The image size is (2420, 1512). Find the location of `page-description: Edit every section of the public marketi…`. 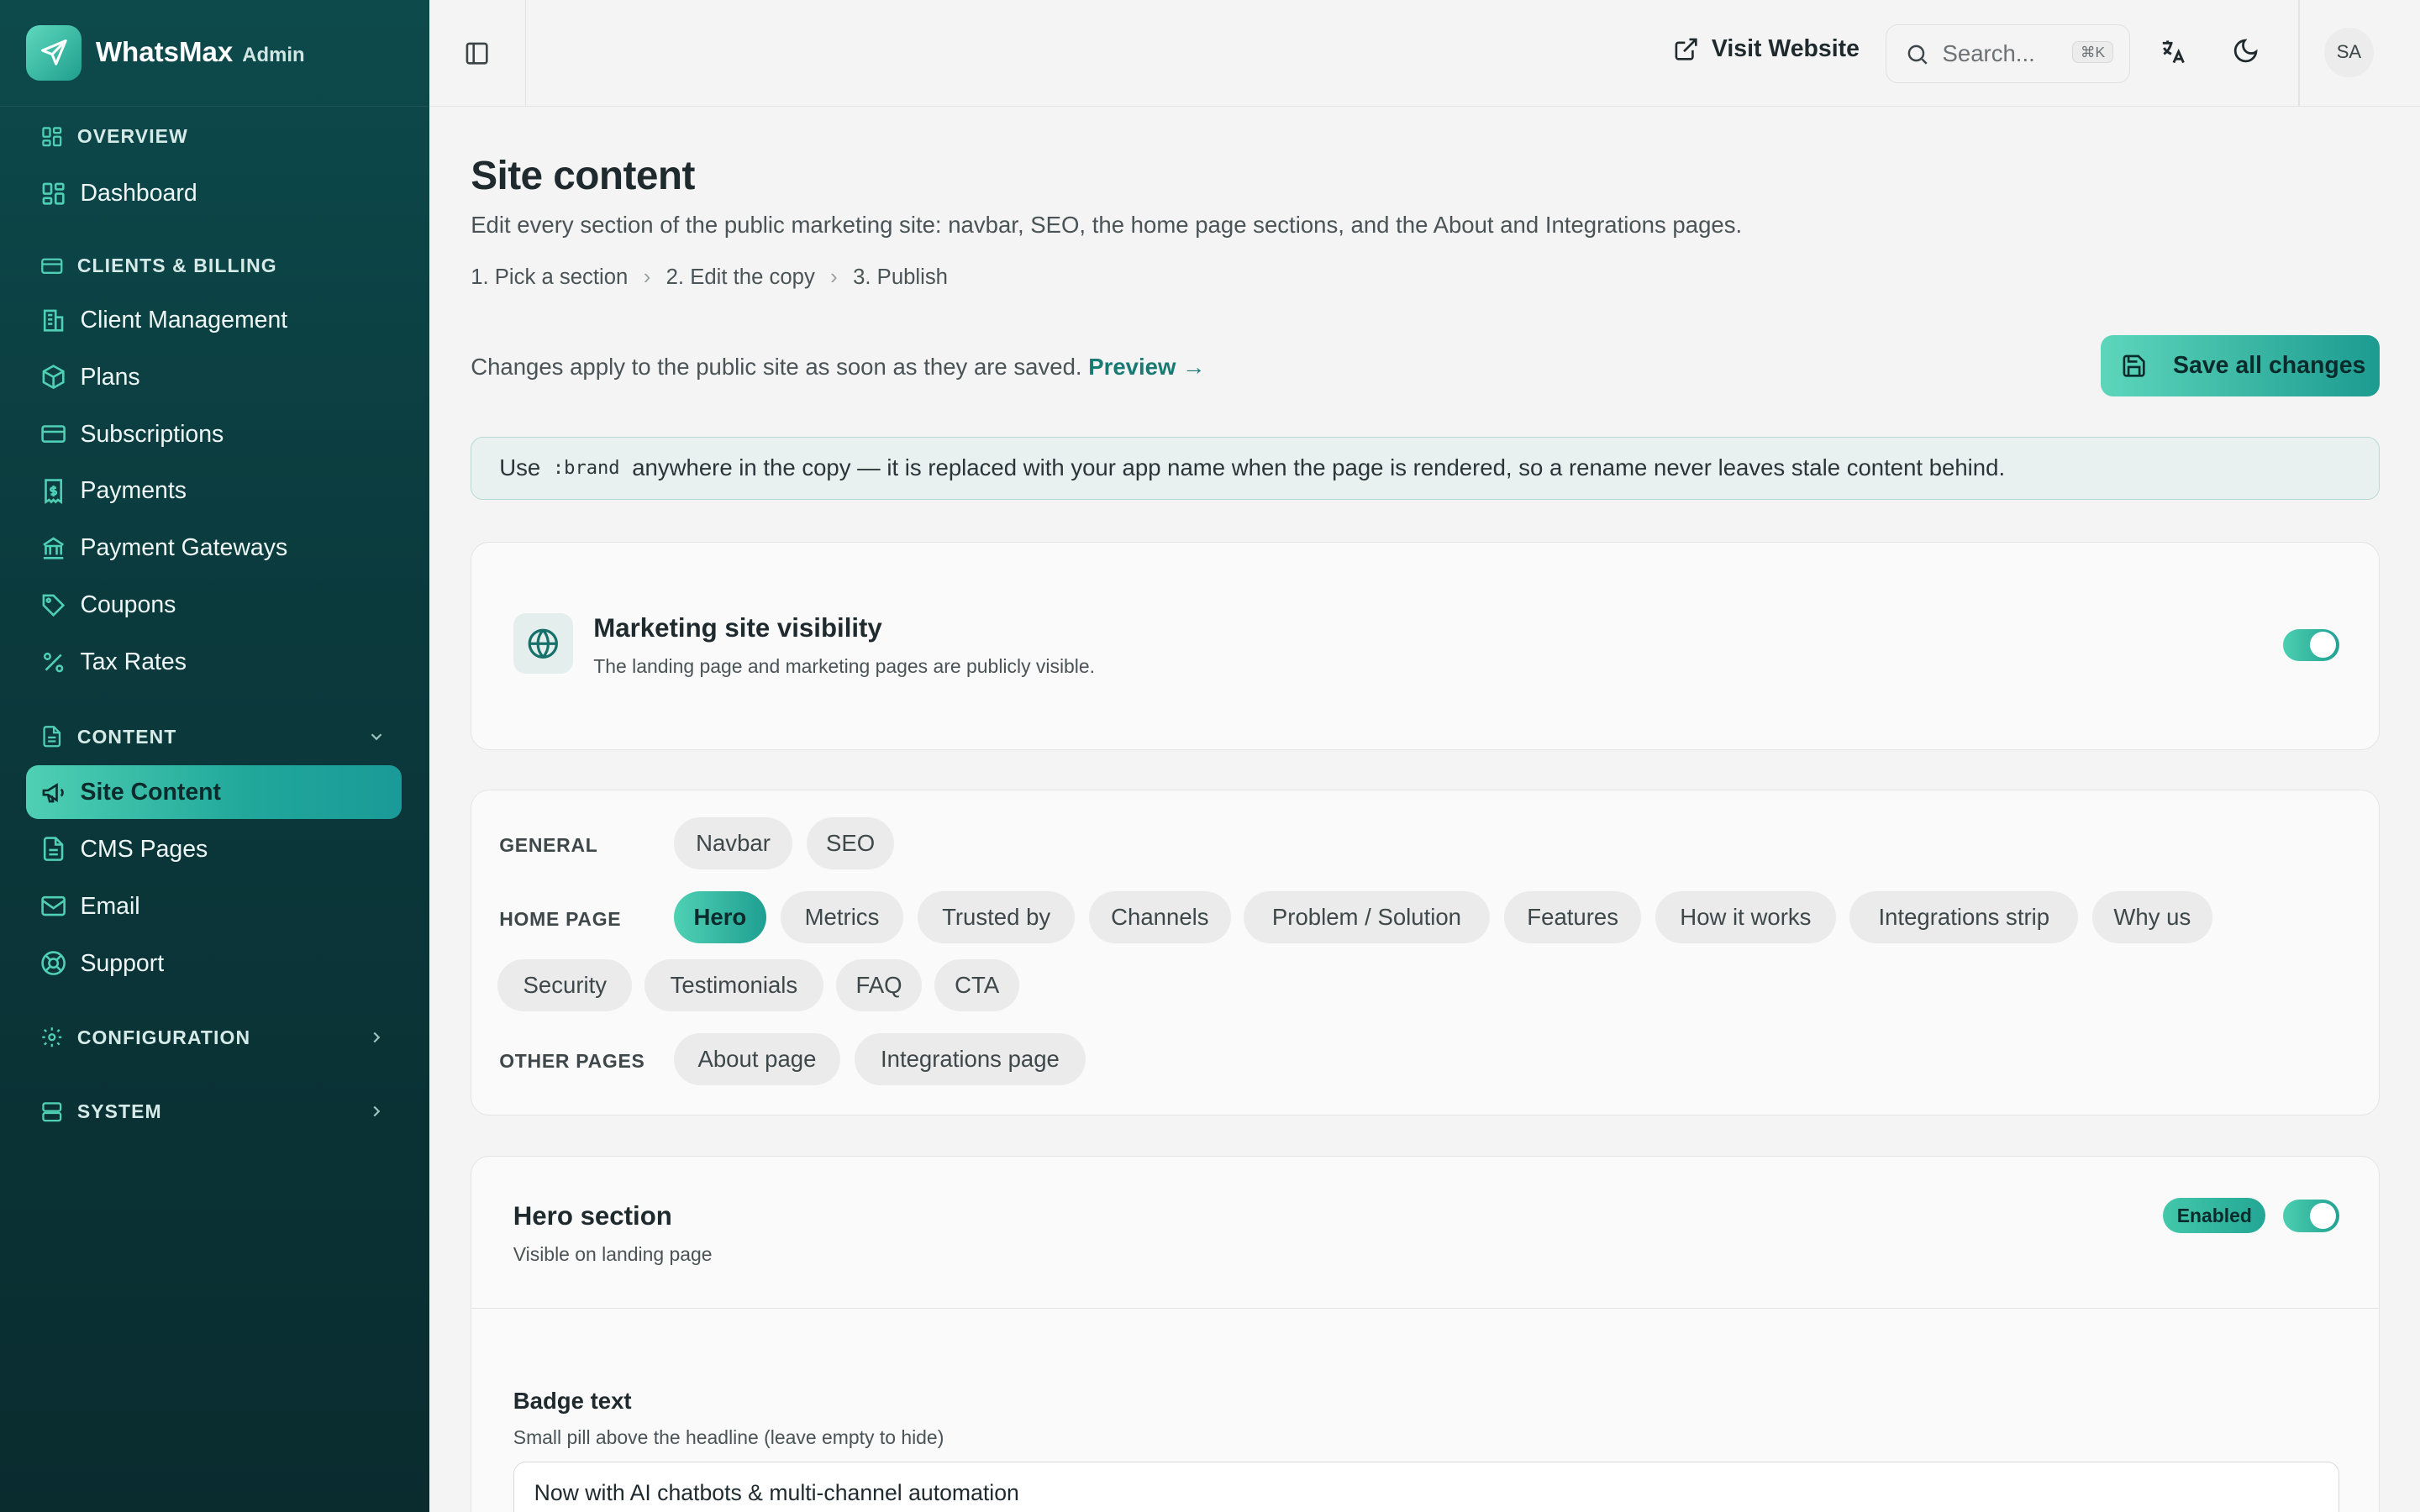

page-description: Edit every section of the public marketi… is located at coordinates (1107, 224).